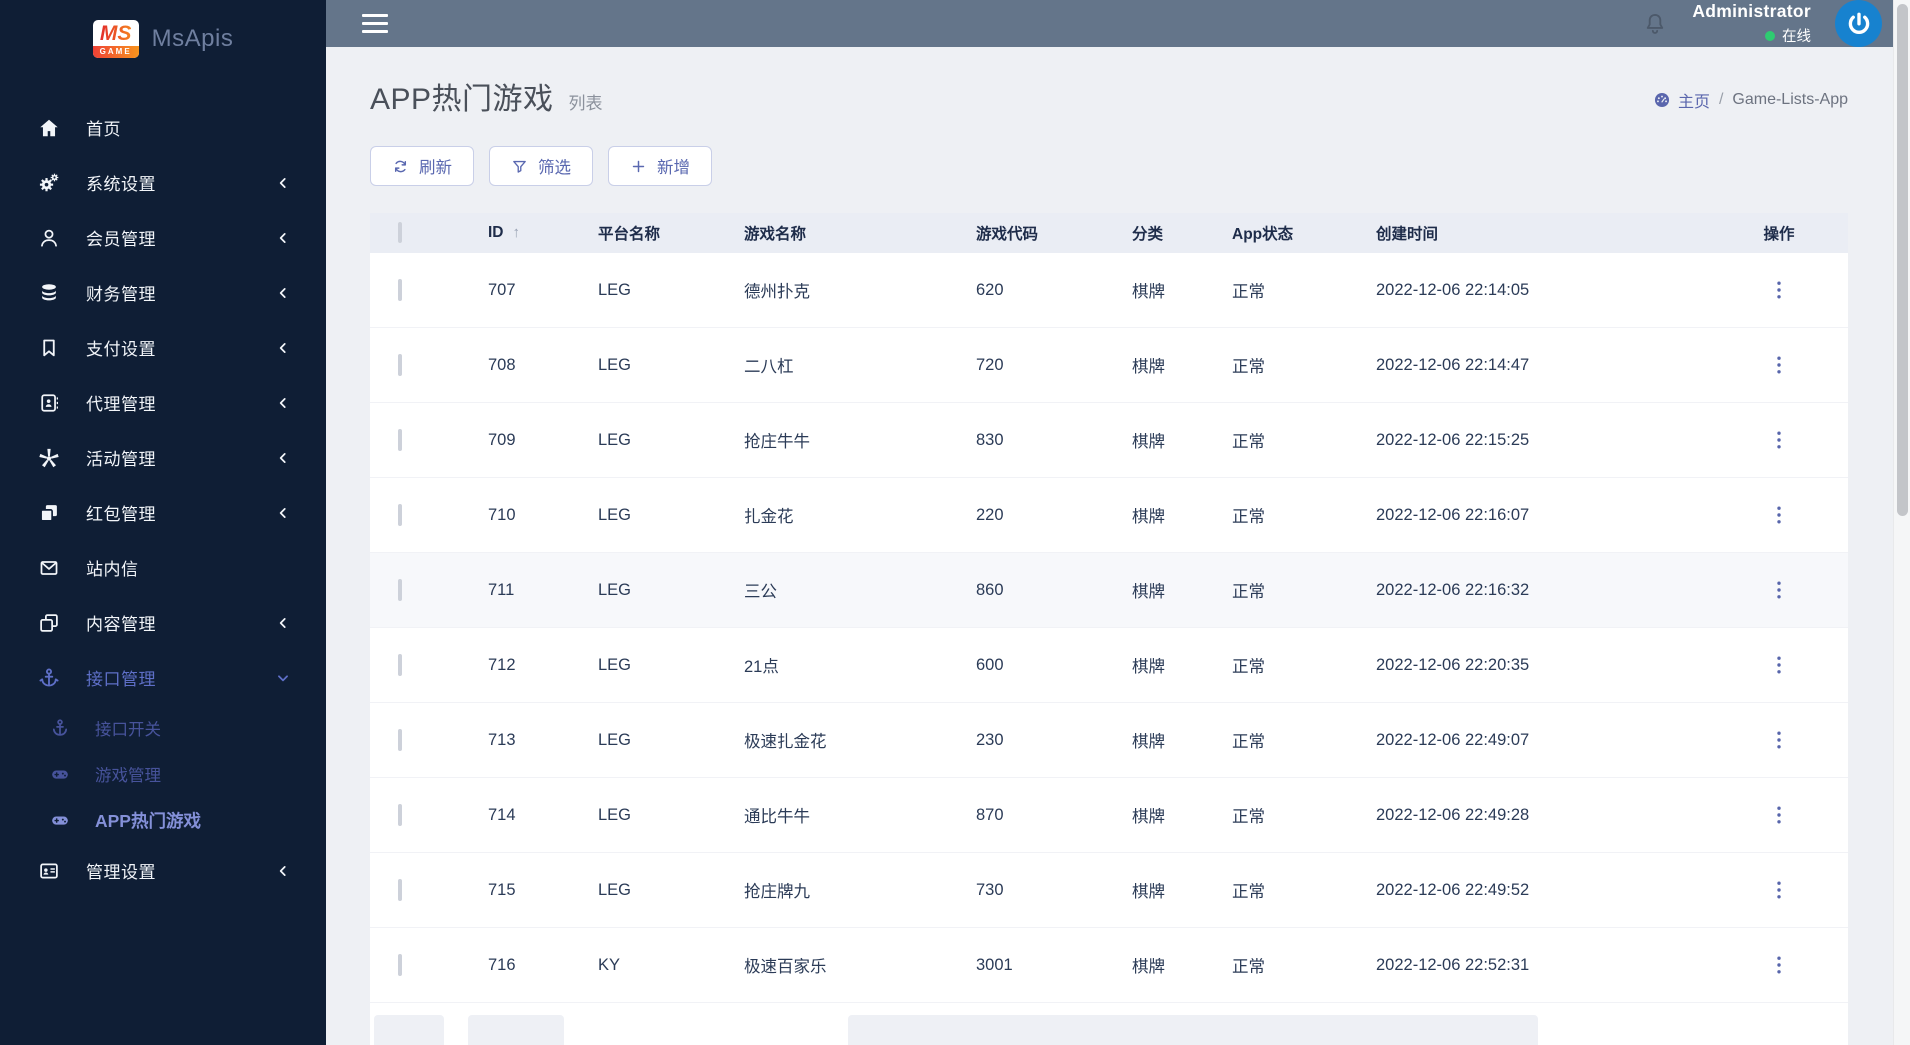  What do you see at coordinates (777, 817) in the screenshot?
I see `cell-game-name: 通比牛牛` at bounding box center [777, 817].